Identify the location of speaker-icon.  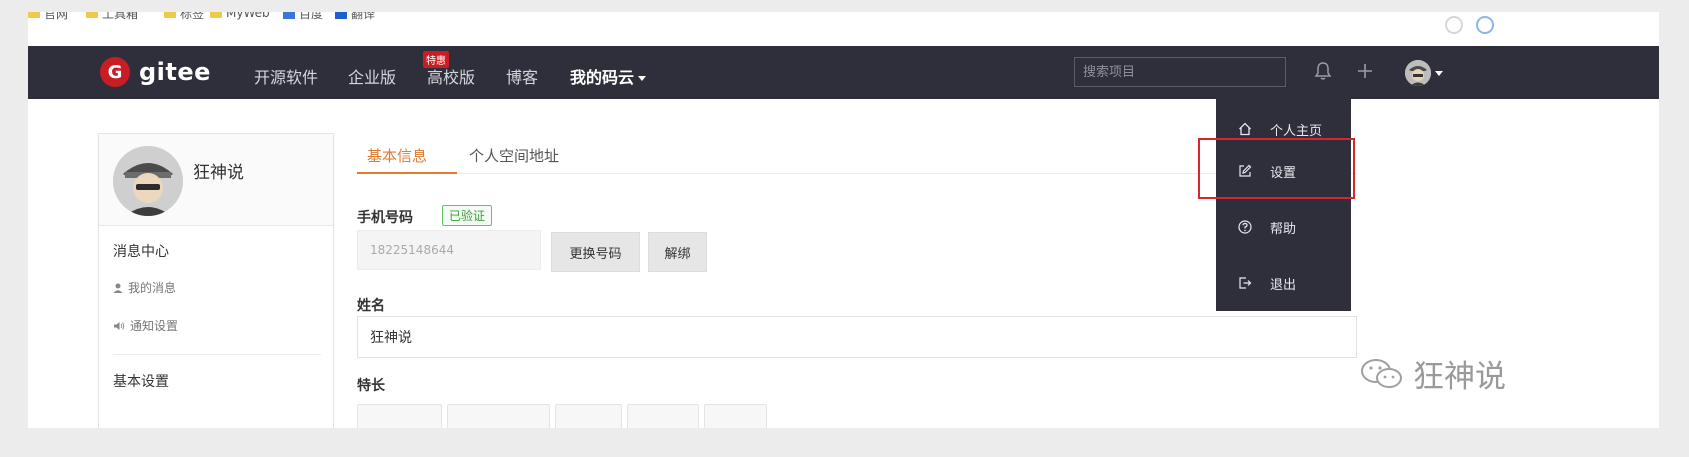
(119, 325).